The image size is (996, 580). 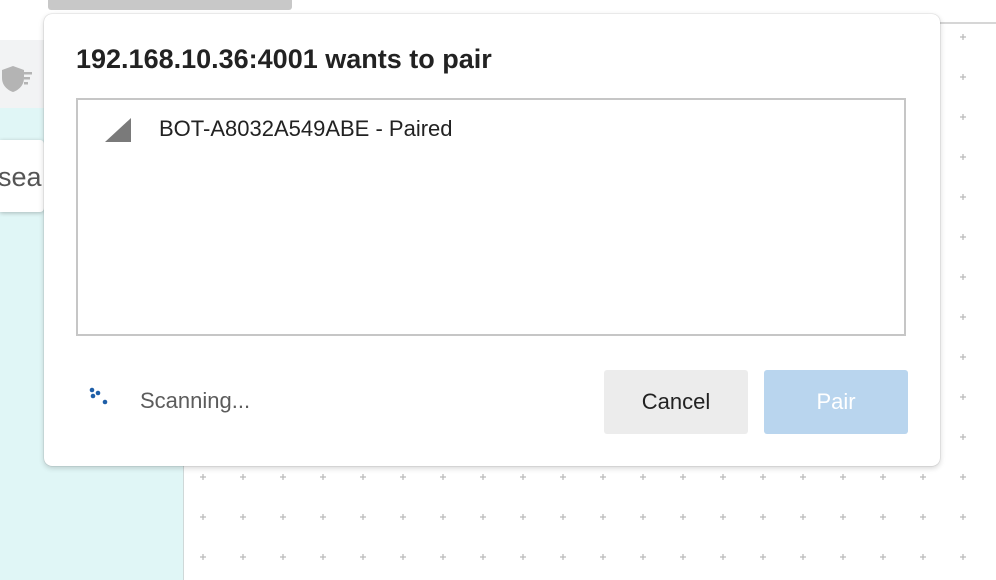 What do you see at coordinates (98, 396) in the screenshot?
I see `spinner-icon` at bounding box center [98, 396].